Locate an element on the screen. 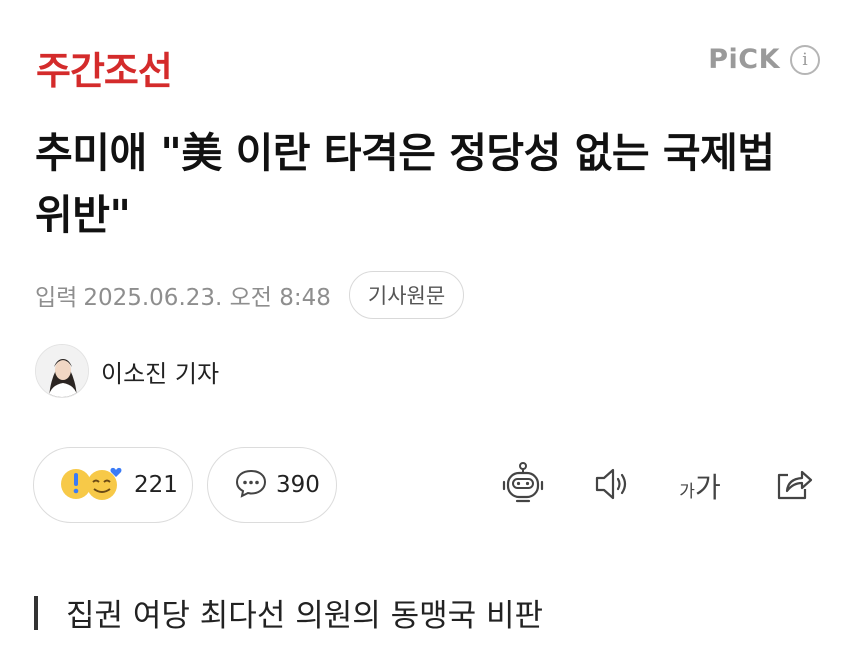 The image size is (850, 661). article-meta: 입력 2025.06.23. 오전 8:48 기사원문 is located at coordinates (250, 295).